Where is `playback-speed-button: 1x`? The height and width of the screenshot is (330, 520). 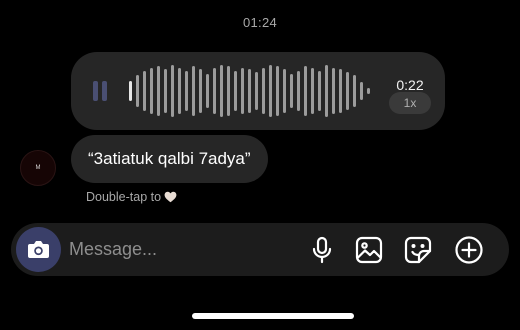
playback-speed-button: 1x is located at coordinates (410, 103).